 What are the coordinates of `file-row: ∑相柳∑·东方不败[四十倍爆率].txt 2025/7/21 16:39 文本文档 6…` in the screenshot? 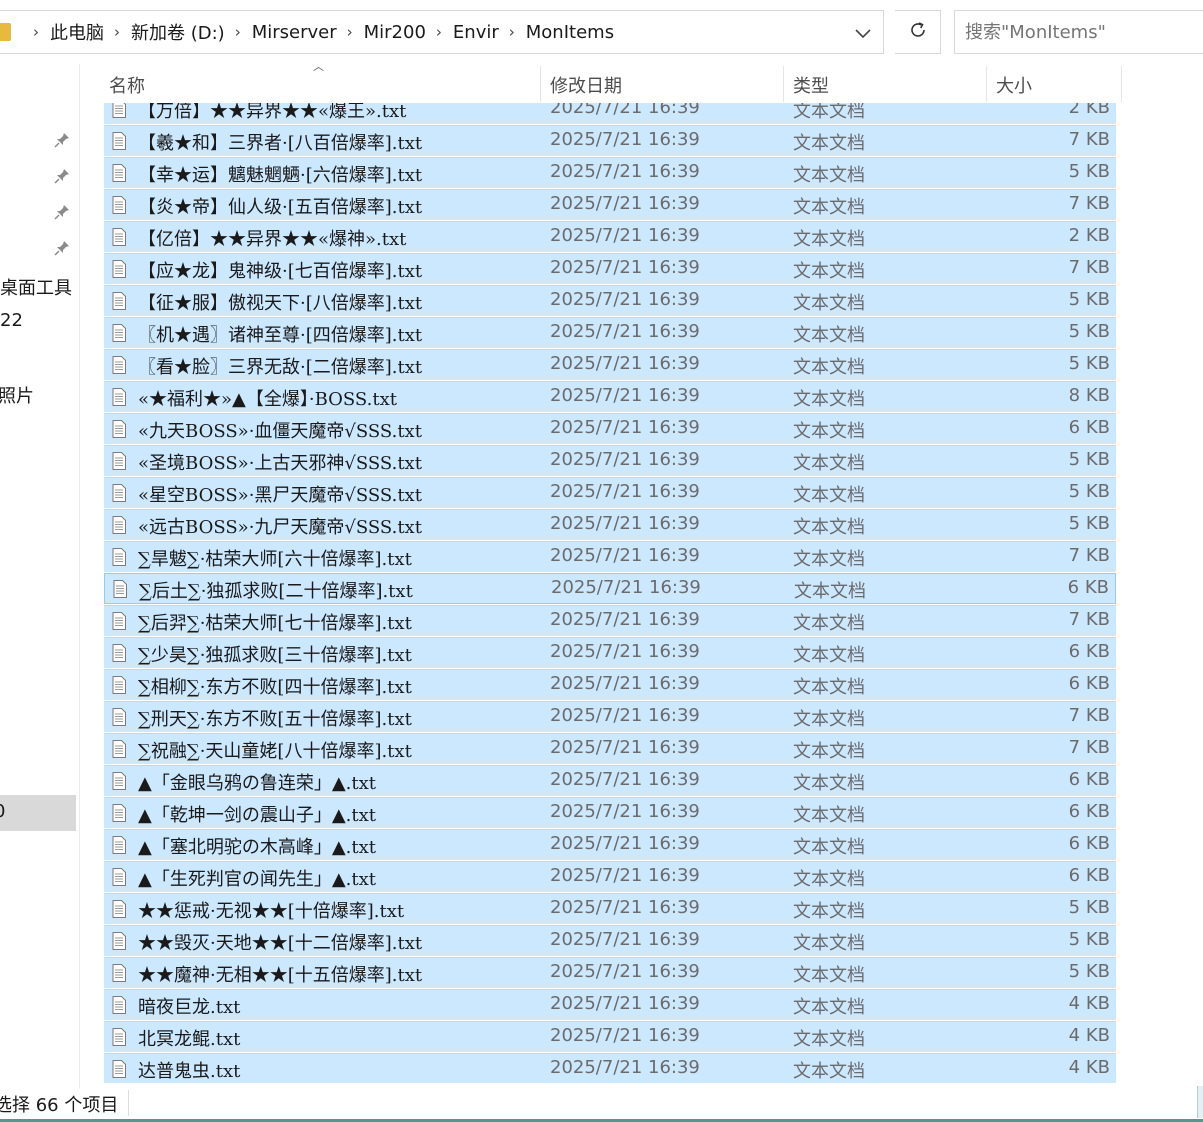 It's located at (610, 684).